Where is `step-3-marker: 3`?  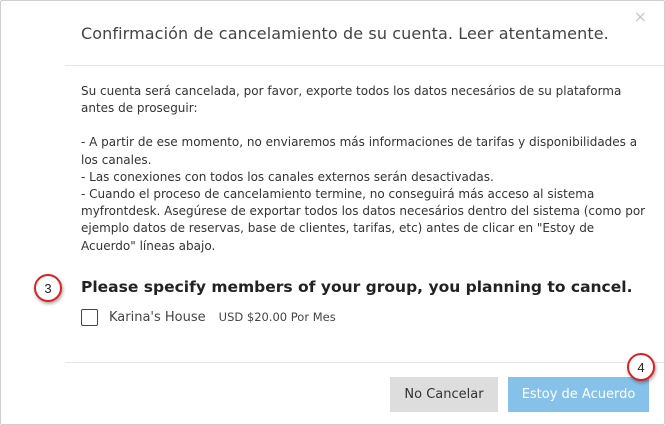 step-3-marker: 3 is located at coordinates (48, 288).